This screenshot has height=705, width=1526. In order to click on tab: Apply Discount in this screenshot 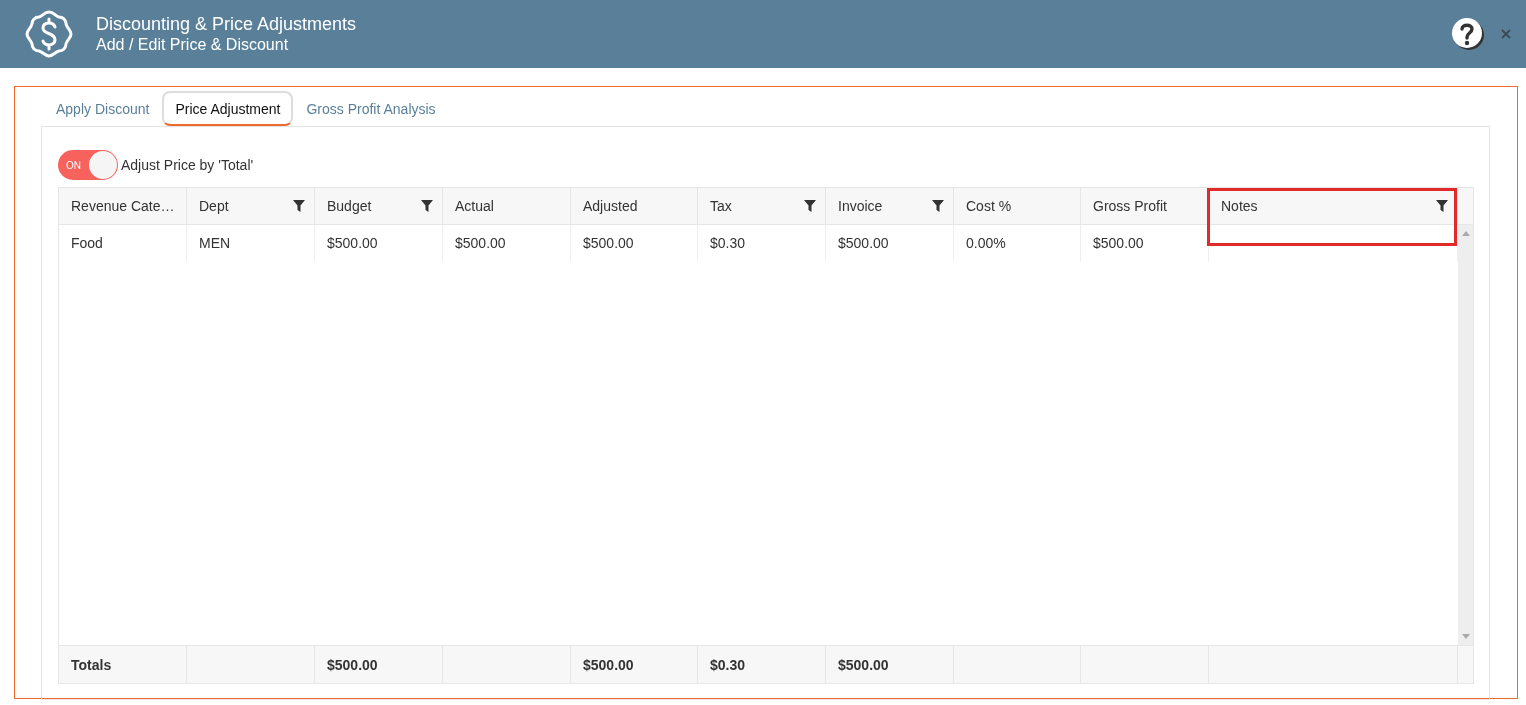, I will do `click(103, 108)`.